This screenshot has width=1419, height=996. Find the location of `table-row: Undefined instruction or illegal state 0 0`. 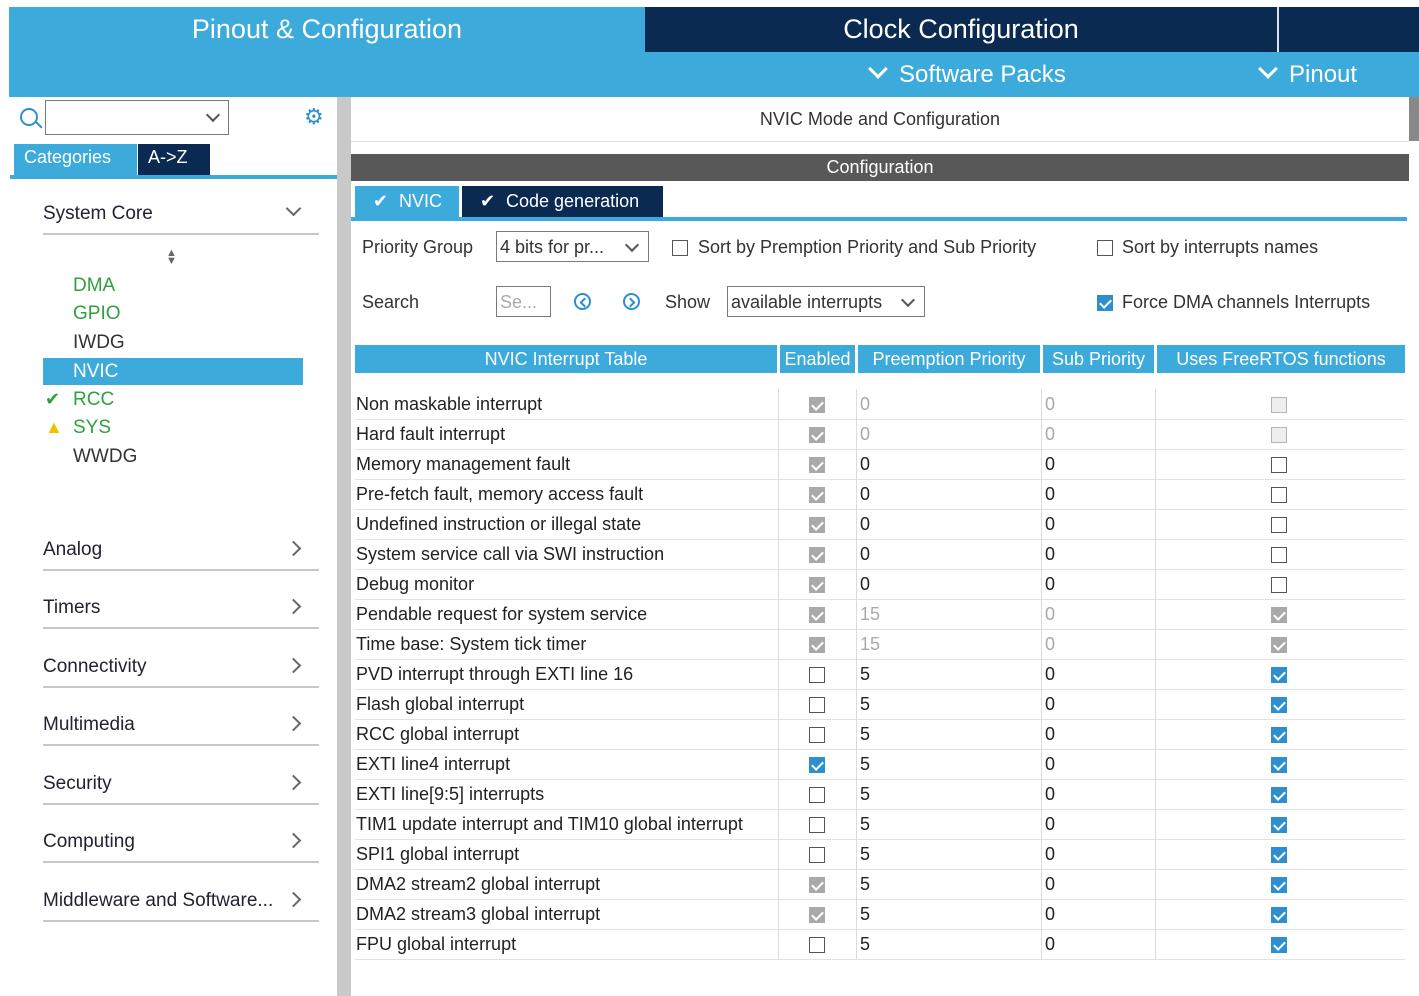

table-row: Undefined instruction or illegal state 0 0 is located at coordinates (880, 524).